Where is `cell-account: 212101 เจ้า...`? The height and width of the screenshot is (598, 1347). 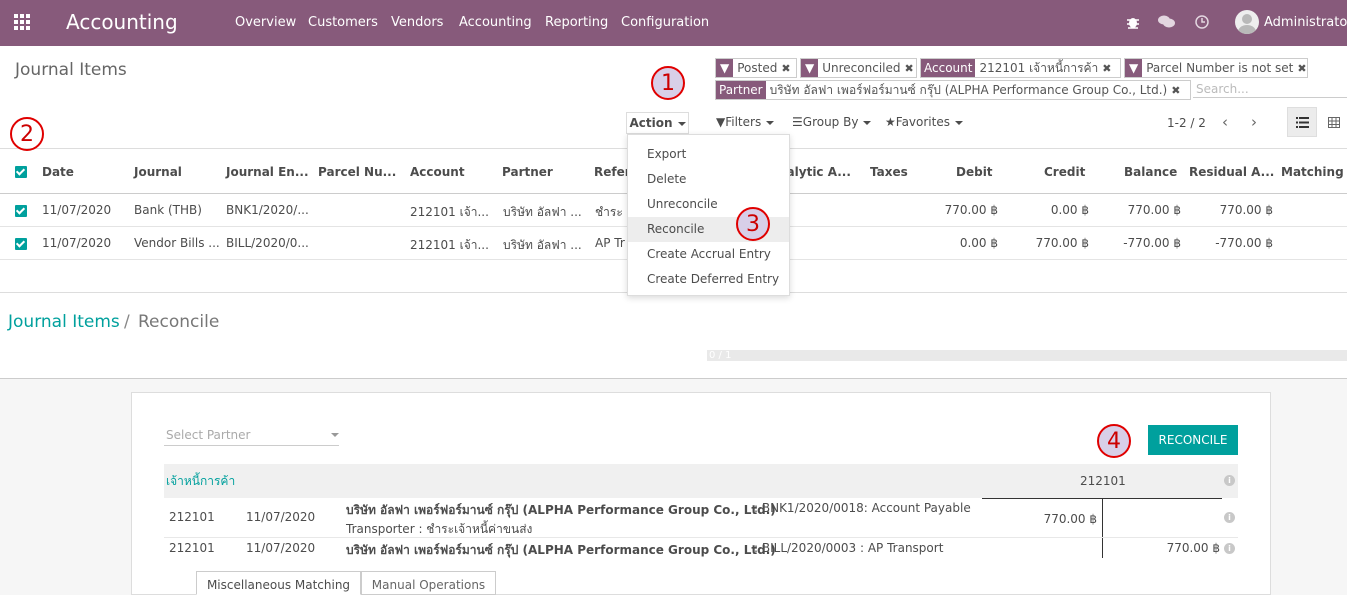 cell-account: 212101 เจ้า... is located at coordinates (449, 245).